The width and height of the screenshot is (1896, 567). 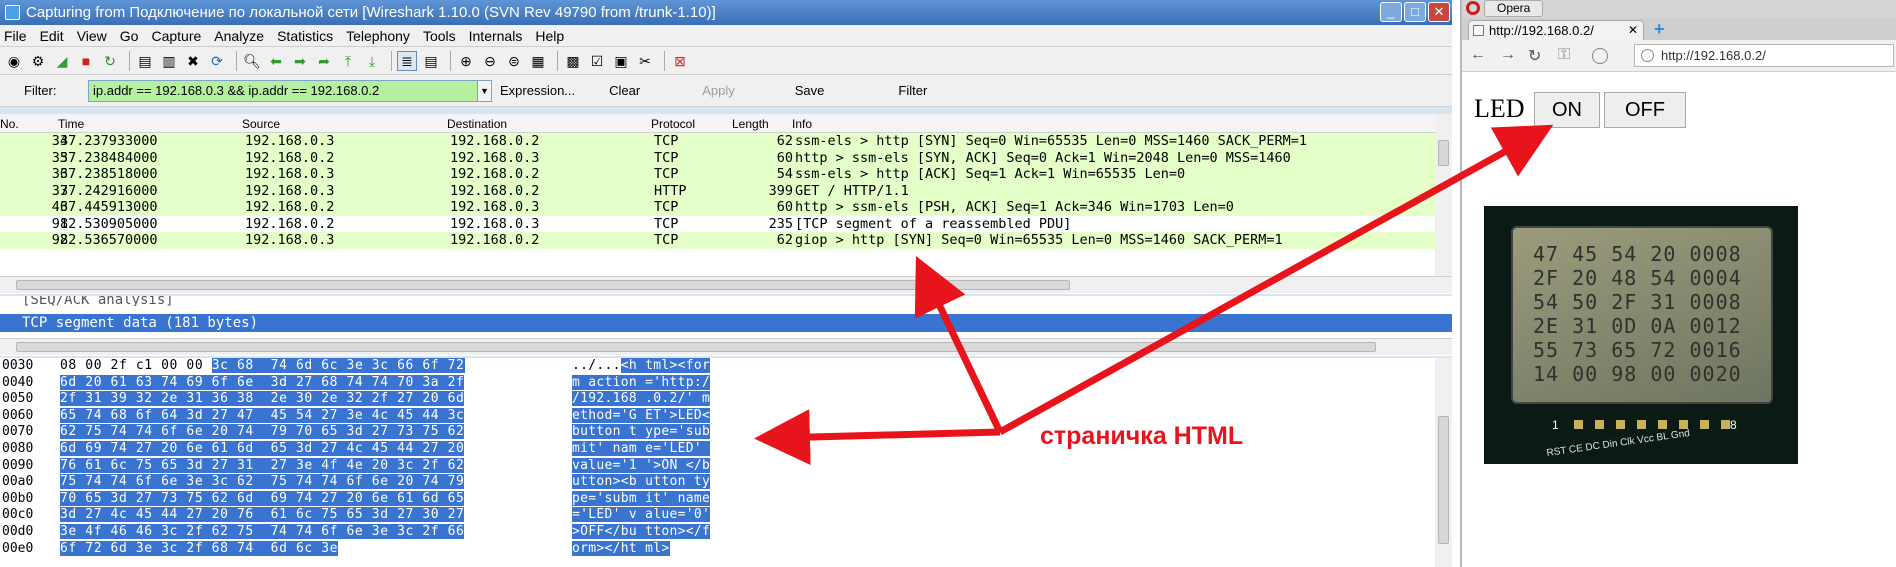 I want to click on start-capture-icon: ◢, so click(x=62, y=61).